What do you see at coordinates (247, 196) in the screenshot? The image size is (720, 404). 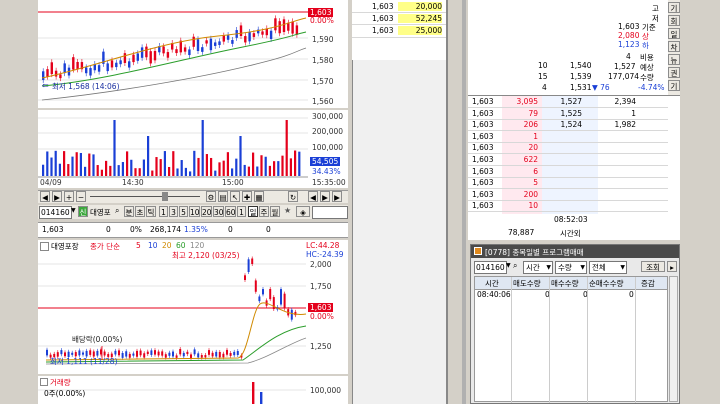 I see `crosshair-icon: ✚` at bounding box center [247, 196].